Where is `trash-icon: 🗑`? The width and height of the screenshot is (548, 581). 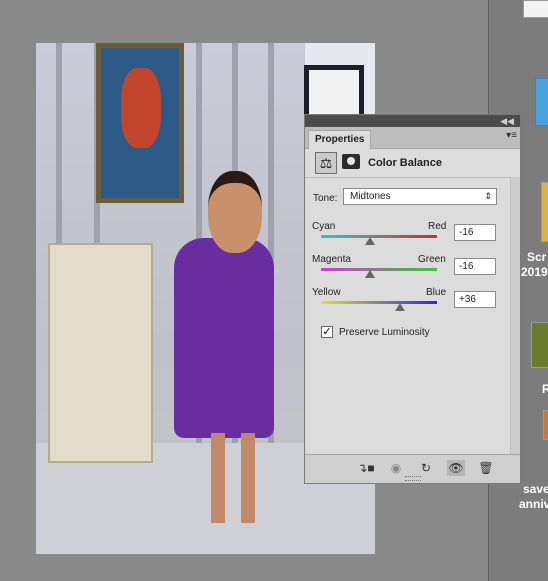
trash-icon: 🗑 is located at coordinates (486, 468).